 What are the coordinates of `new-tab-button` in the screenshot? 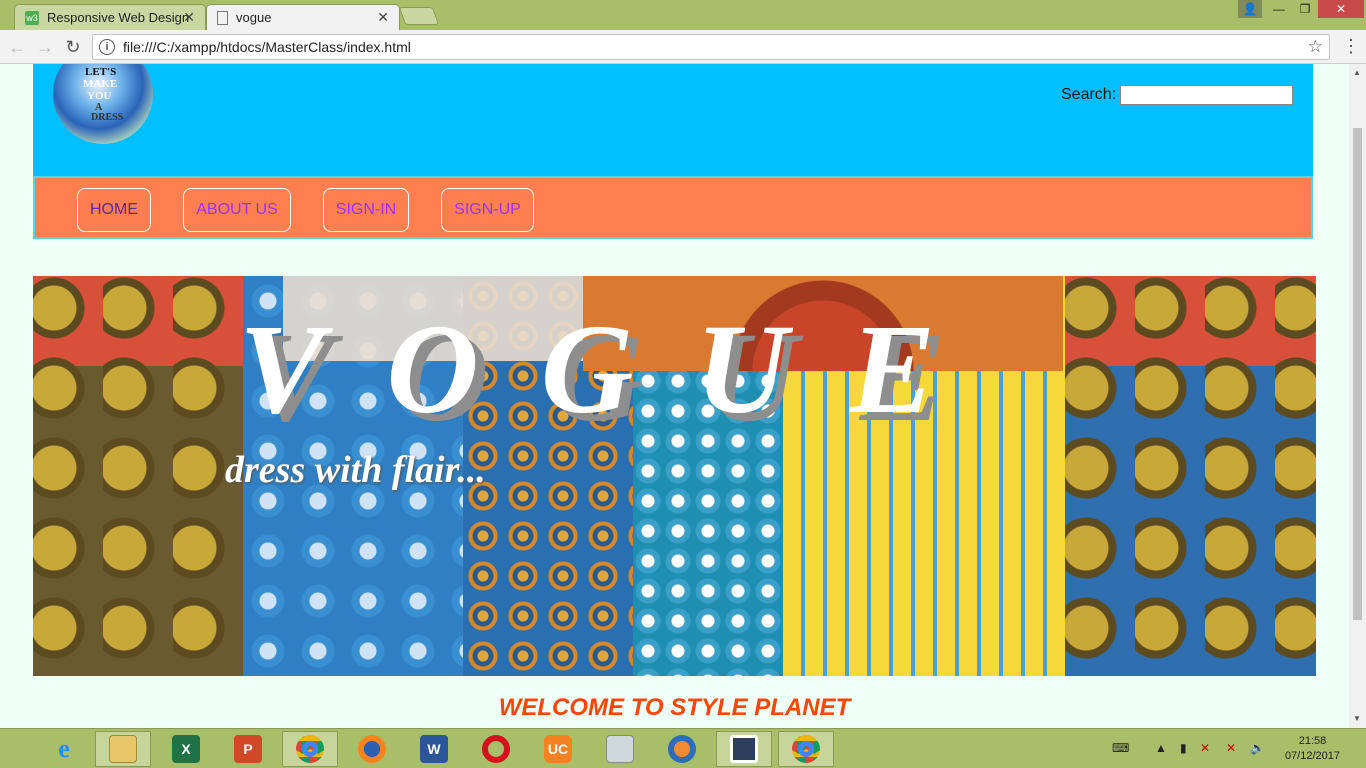 It's located at (419, 16).